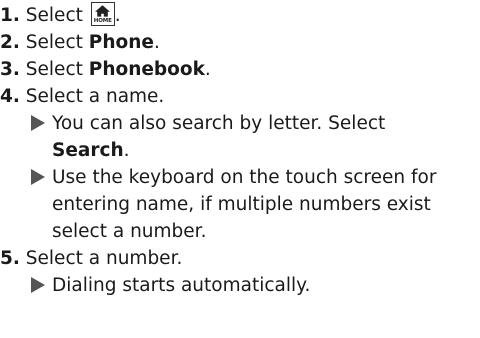 The image size is (480, 338). Describe the element at coordinates (102, 21) in the screenshot. I see `home-icon-label: HOME` at that location.